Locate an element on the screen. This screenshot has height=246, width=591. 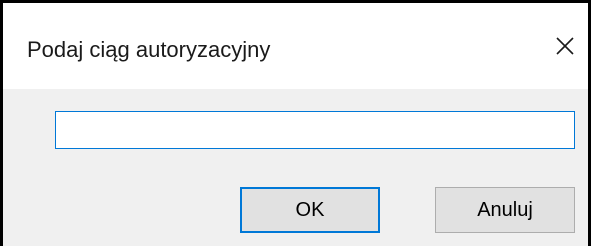
close-button is located at coordinates (565, 46).